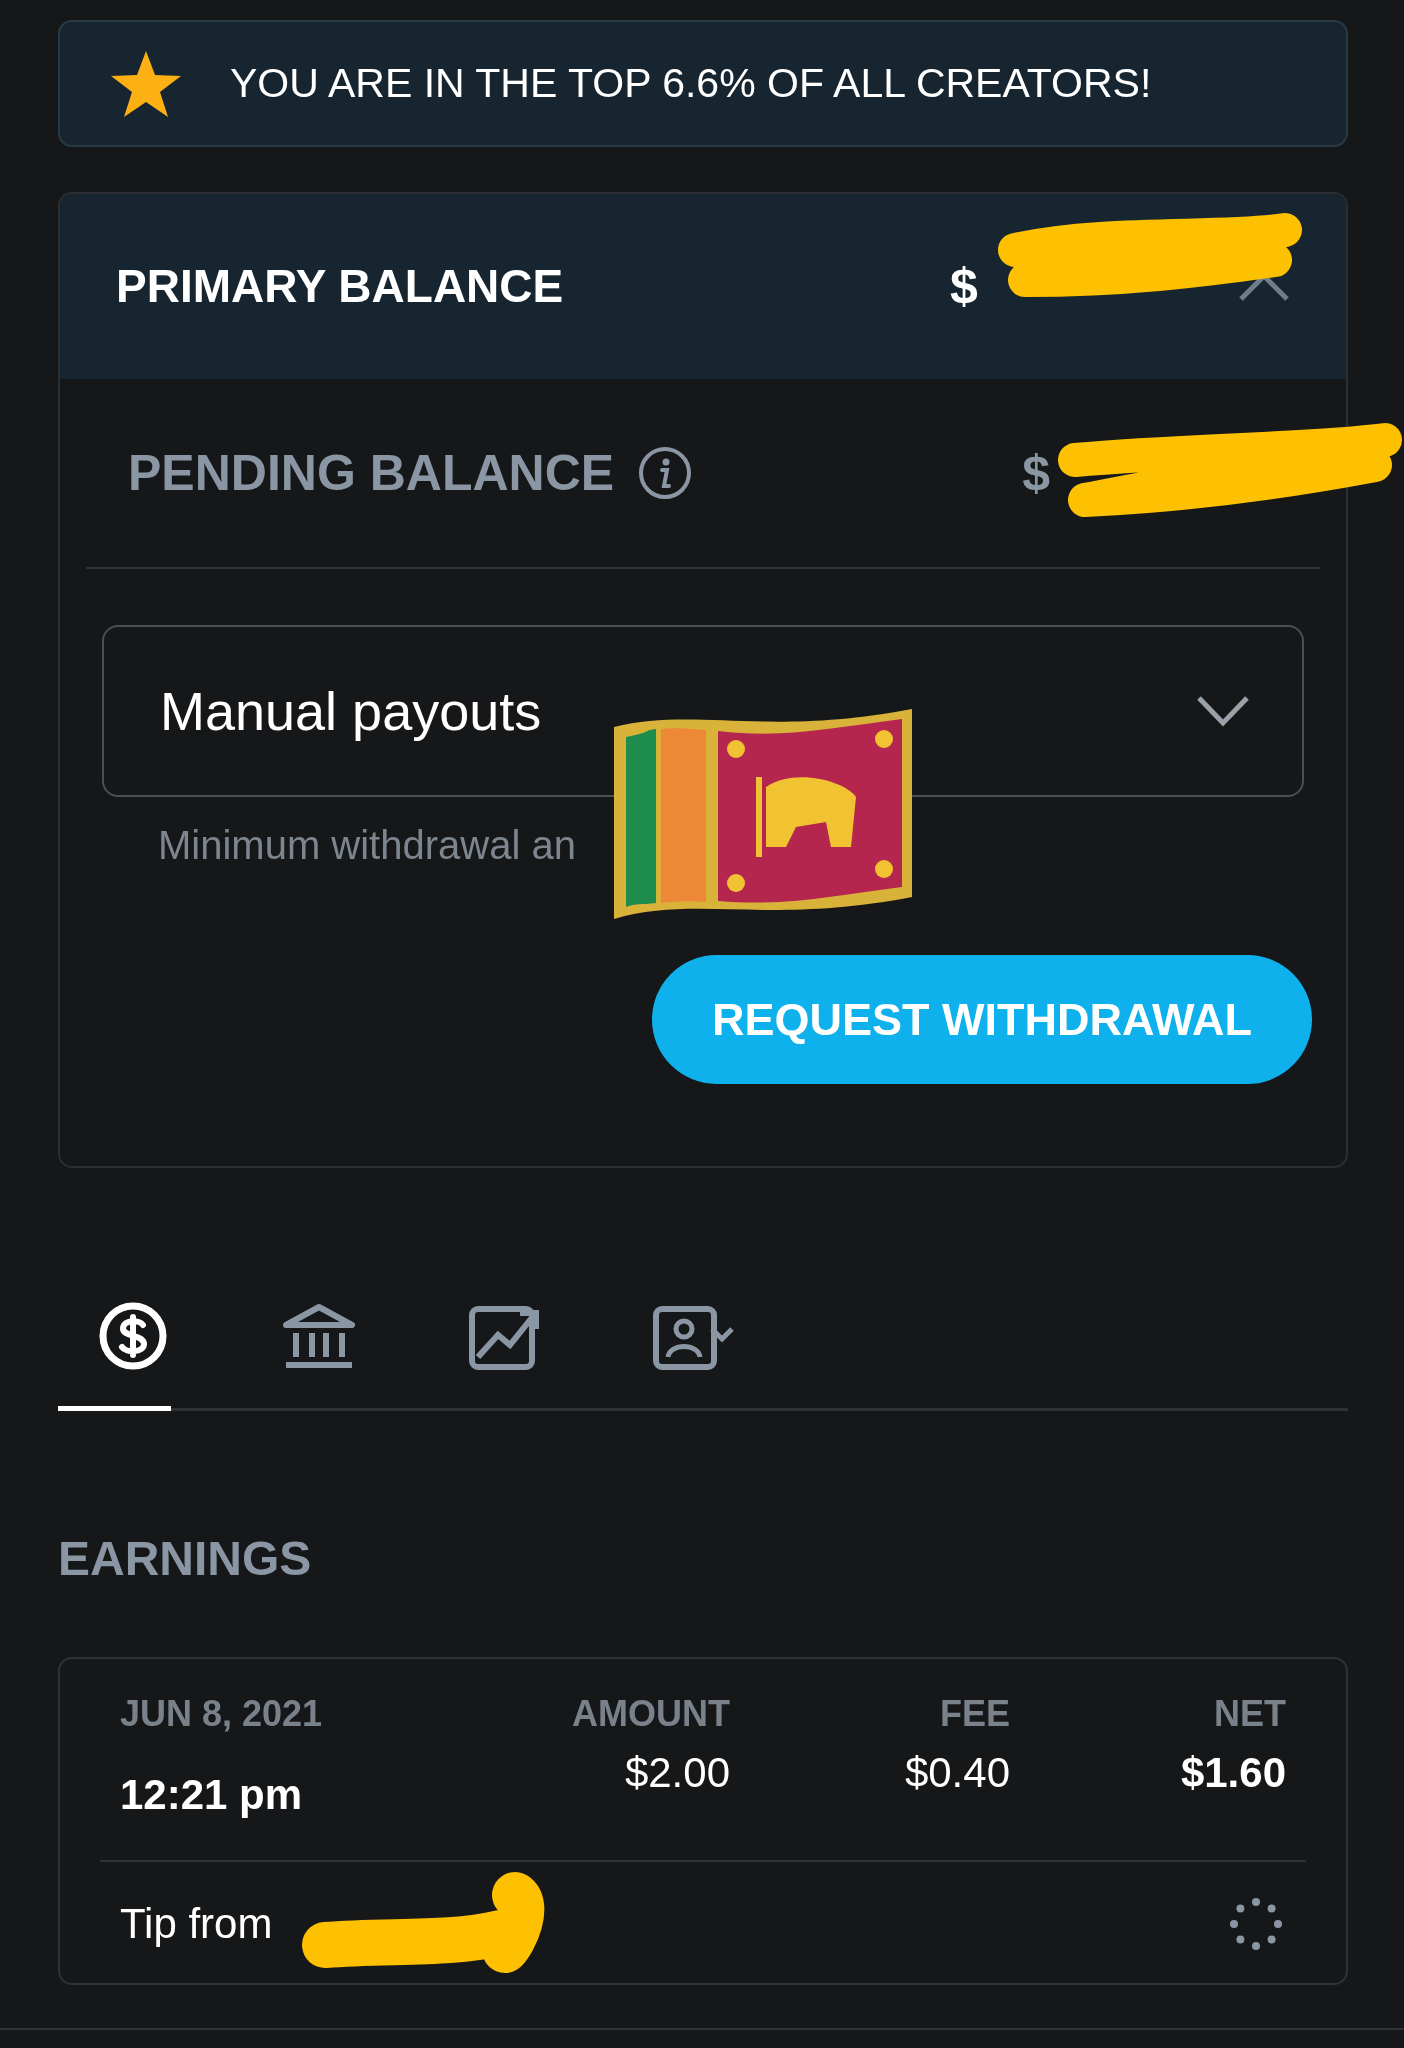 Image resolution: width=1404 pixels, height=2048 pixels. I want to click on balance-amount: $, so click(964, 286).